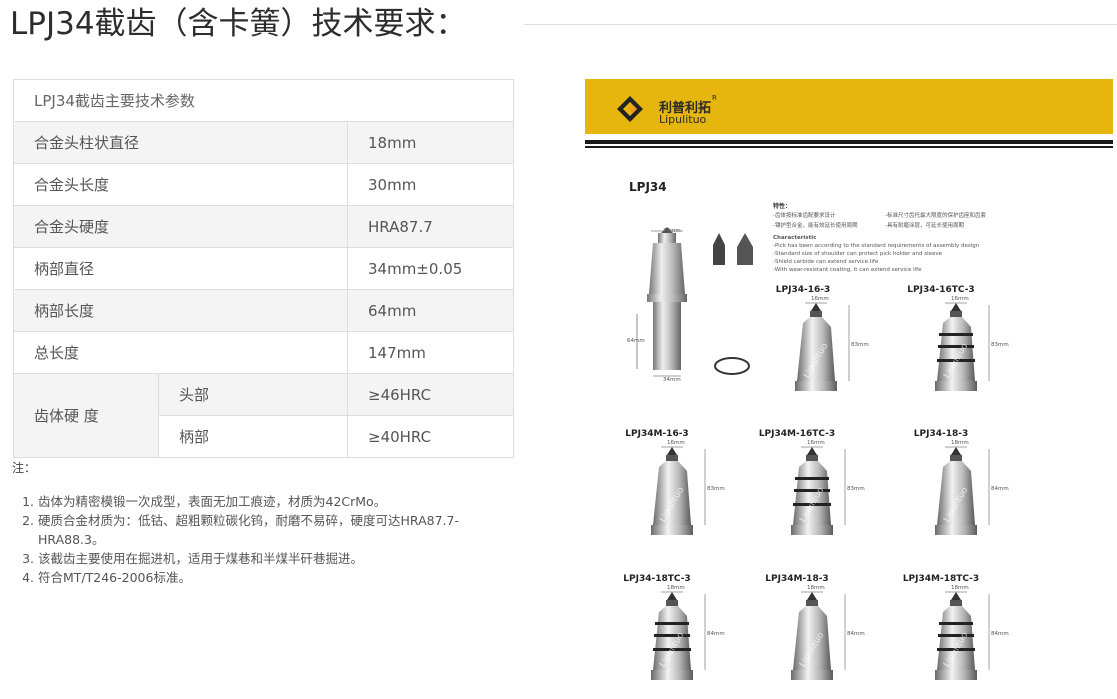 This screenshot has width=1117, height=699. I want to click on table-row: 齿体硬 度 头部 ≥46HRC, so click(263, 415).